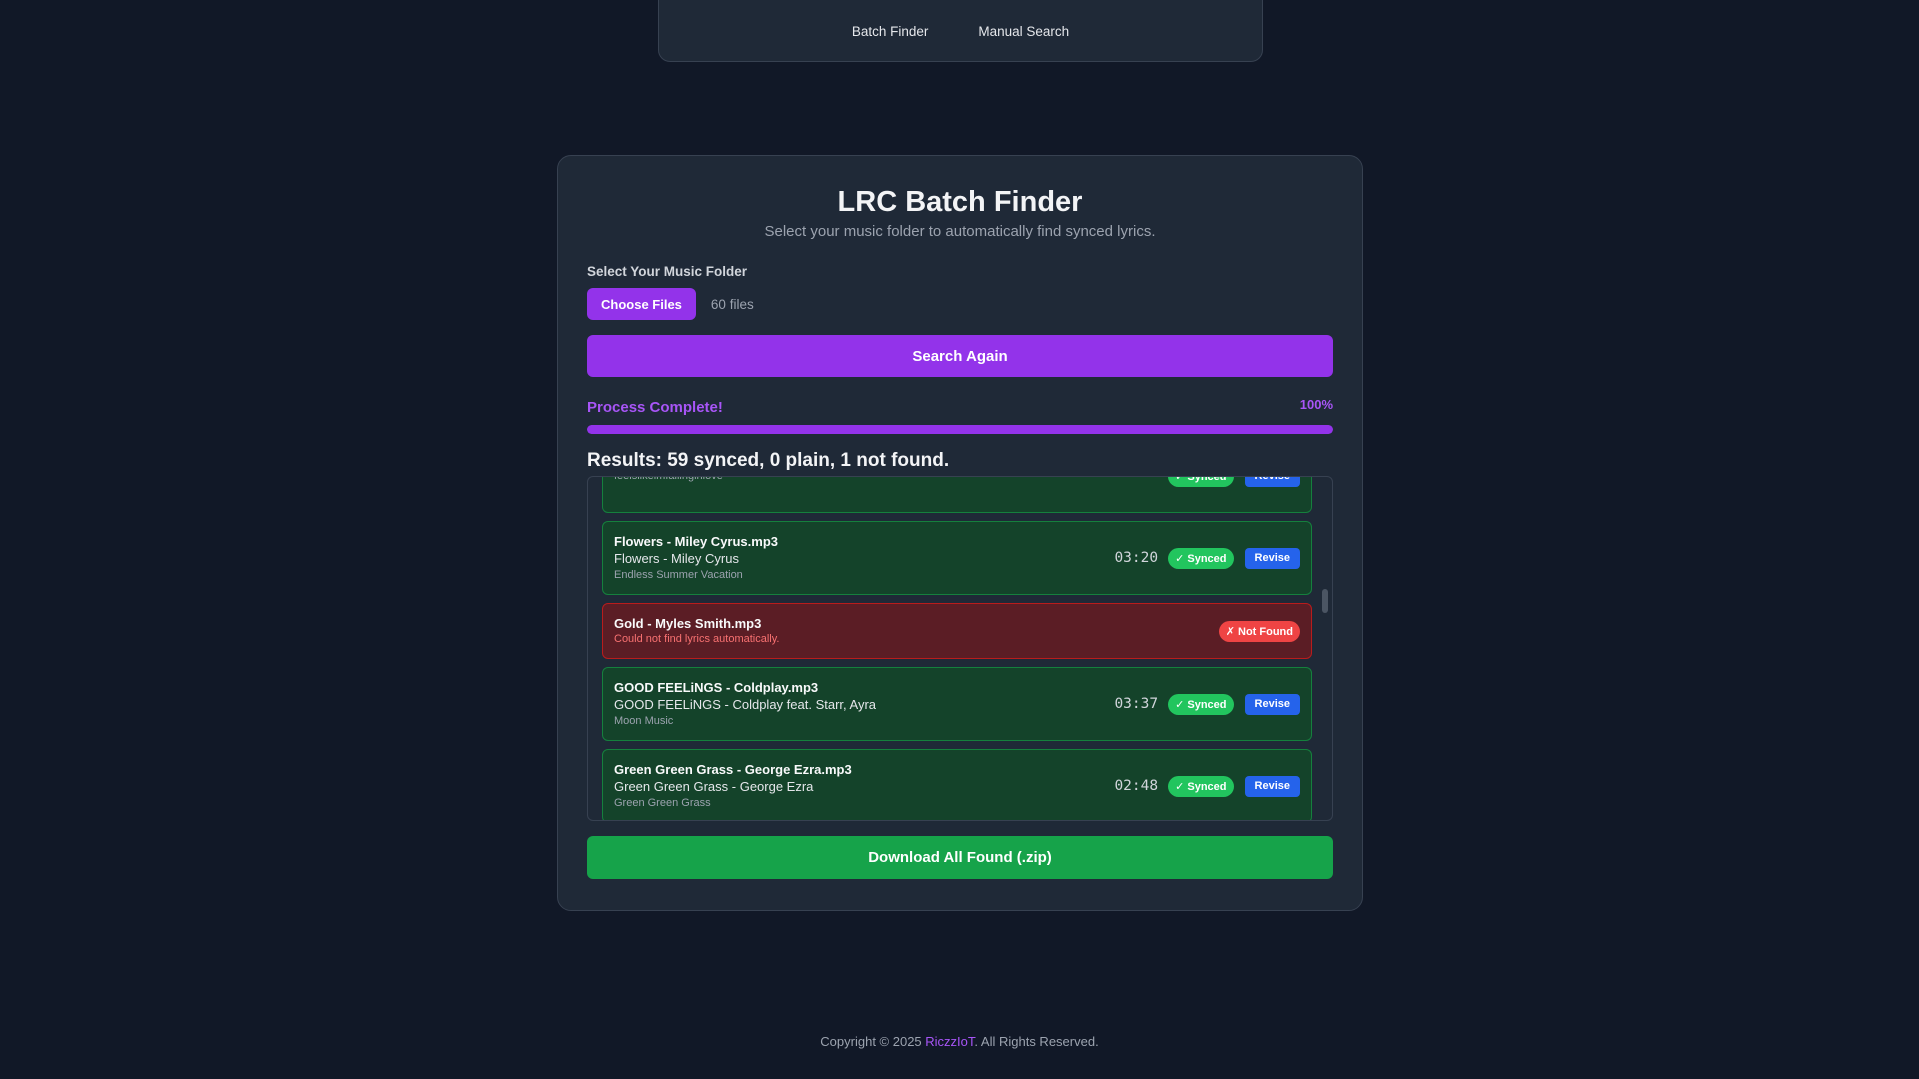 This screenshot has width=1919, height=1079. Describe the element at coordinates (697, 639) in the screenshot. I see `result-error: Could not find lyrics automatically.` at that location.